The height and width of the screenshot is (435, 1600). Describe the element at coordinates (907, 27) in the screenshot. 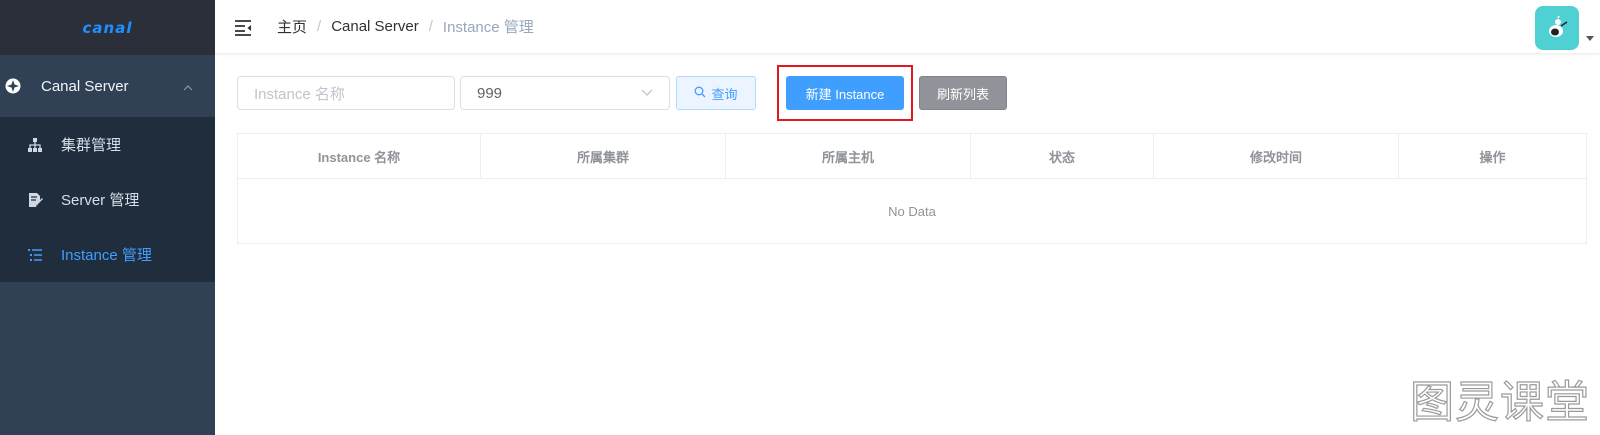

I see `navbar: 主页 / Canal Server / Instance 管理` at that location.